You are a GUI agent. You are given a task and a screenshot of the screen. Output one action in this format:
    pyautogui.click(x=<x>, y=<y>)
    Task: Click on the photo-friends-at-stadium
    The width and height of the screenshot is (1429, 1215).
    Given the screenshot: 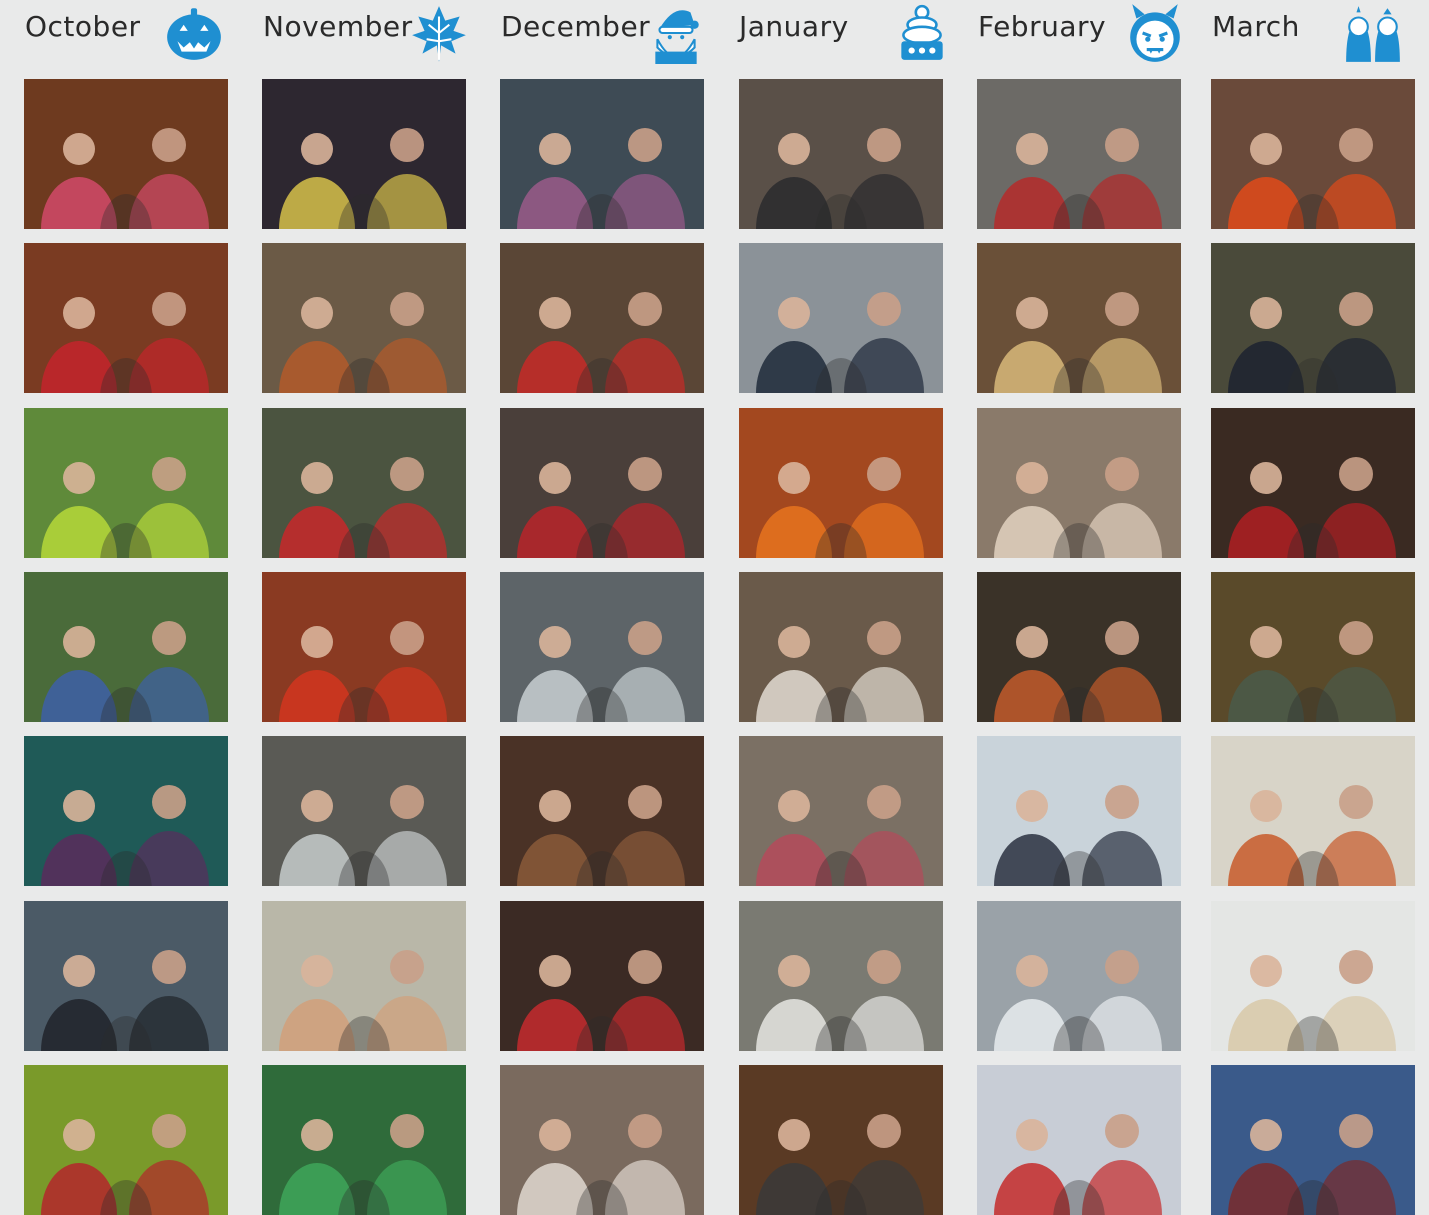 What is the action you would take?
    pyautogui.click(x=364, y=1140)
    